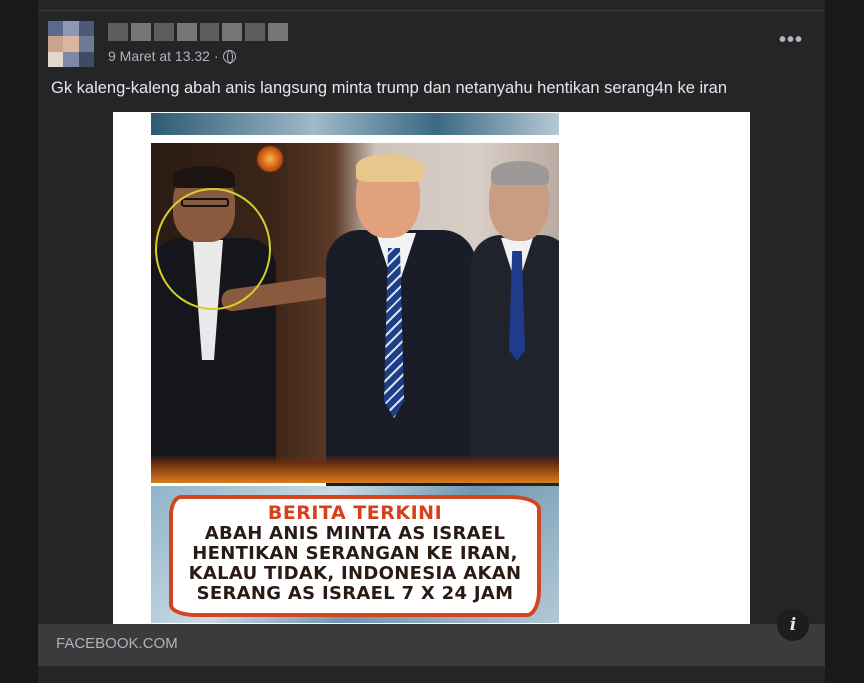 This screenshot has width=864, height=683. I want to click on person-left, so click(241, 322).